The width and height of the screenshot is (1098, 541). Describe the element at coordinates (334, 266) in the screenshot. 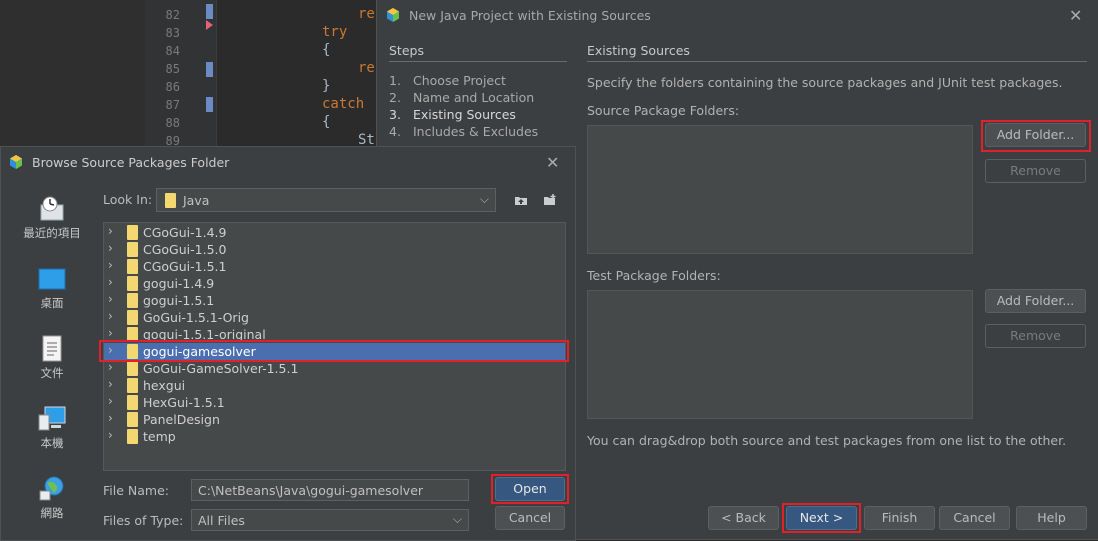

I see `folder-row: › CGoGui-1.5.1` at that location.